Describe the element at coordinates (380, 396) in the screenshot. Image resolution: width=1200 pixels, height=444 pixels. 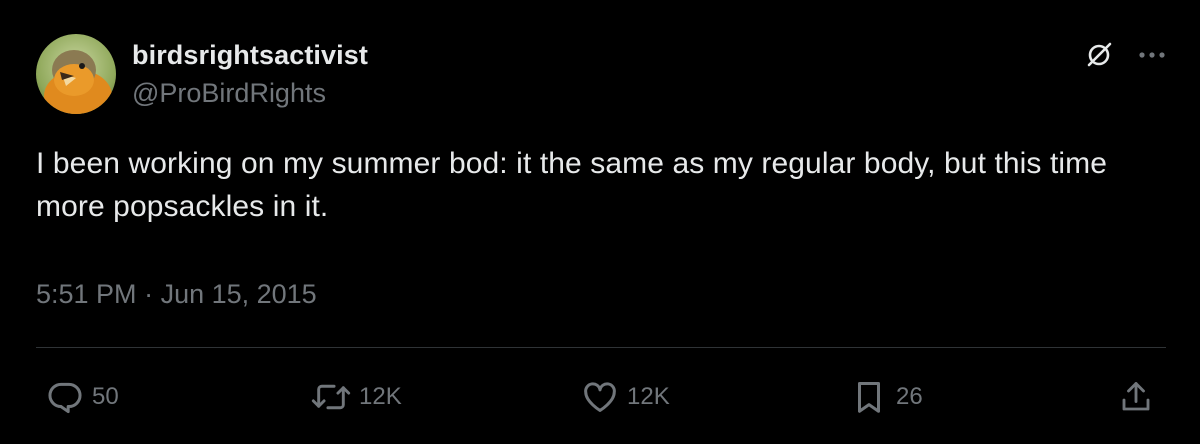
I see `retweet-count: 12K` at that location.